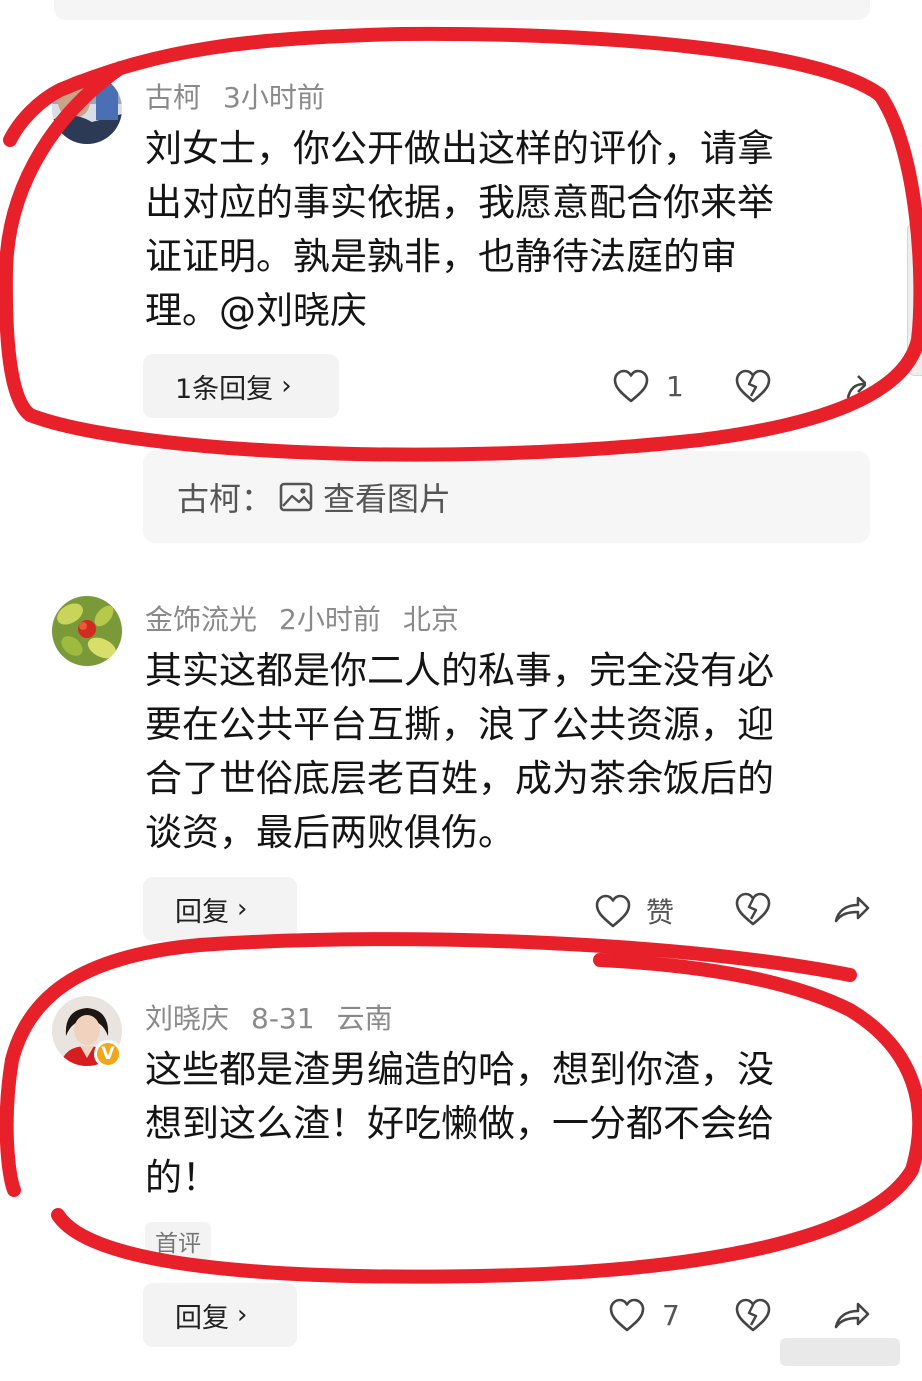 This screenshot has width=922, height=1381. Describe the element at coordinates (330, 619) in the screenshot. I see `timestamp: 2小时前` at that location.